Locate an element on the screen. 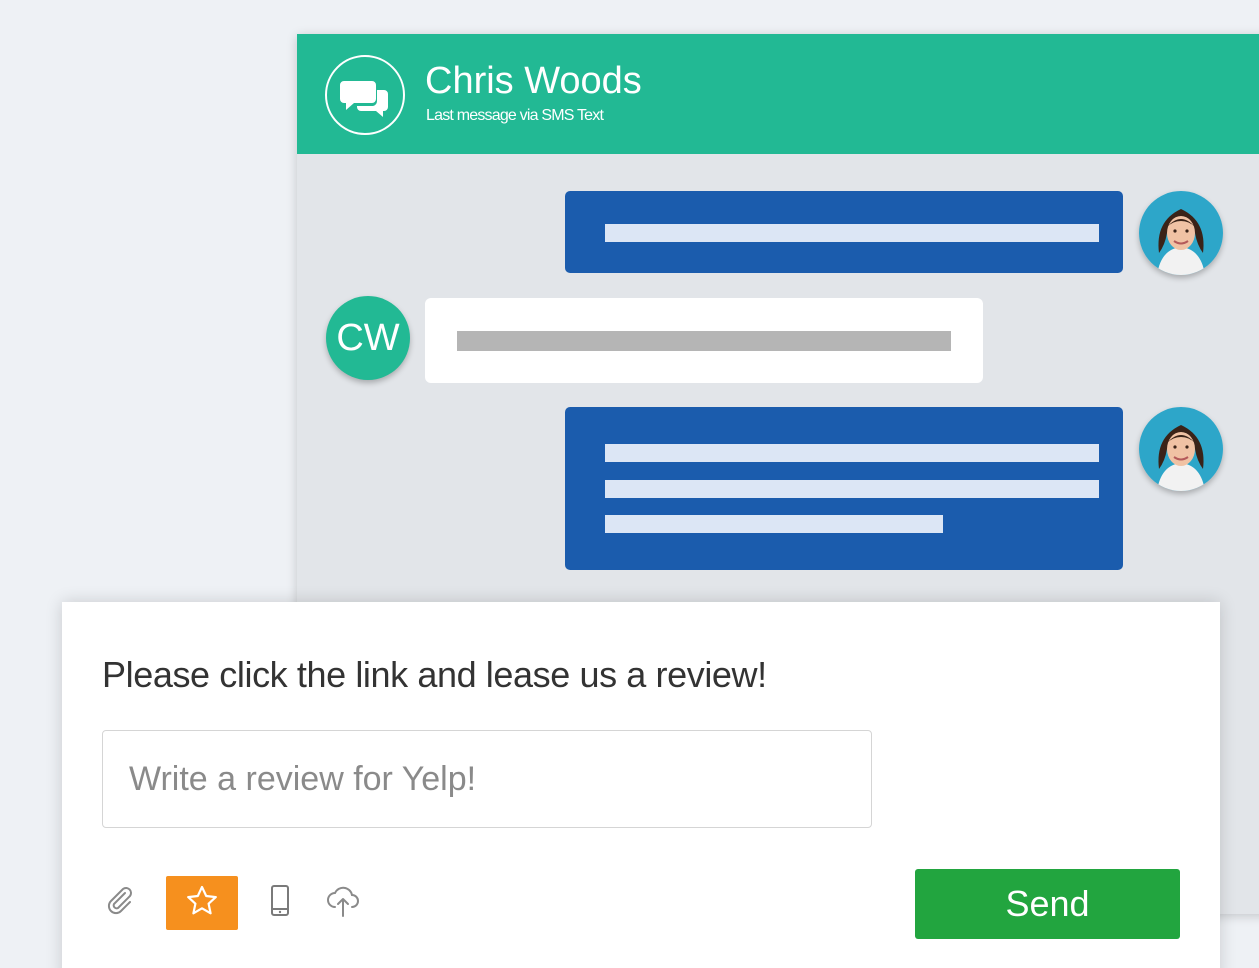  chat-header: Chris Woods Last message via SMS Text is located at coordinates (778, 94).